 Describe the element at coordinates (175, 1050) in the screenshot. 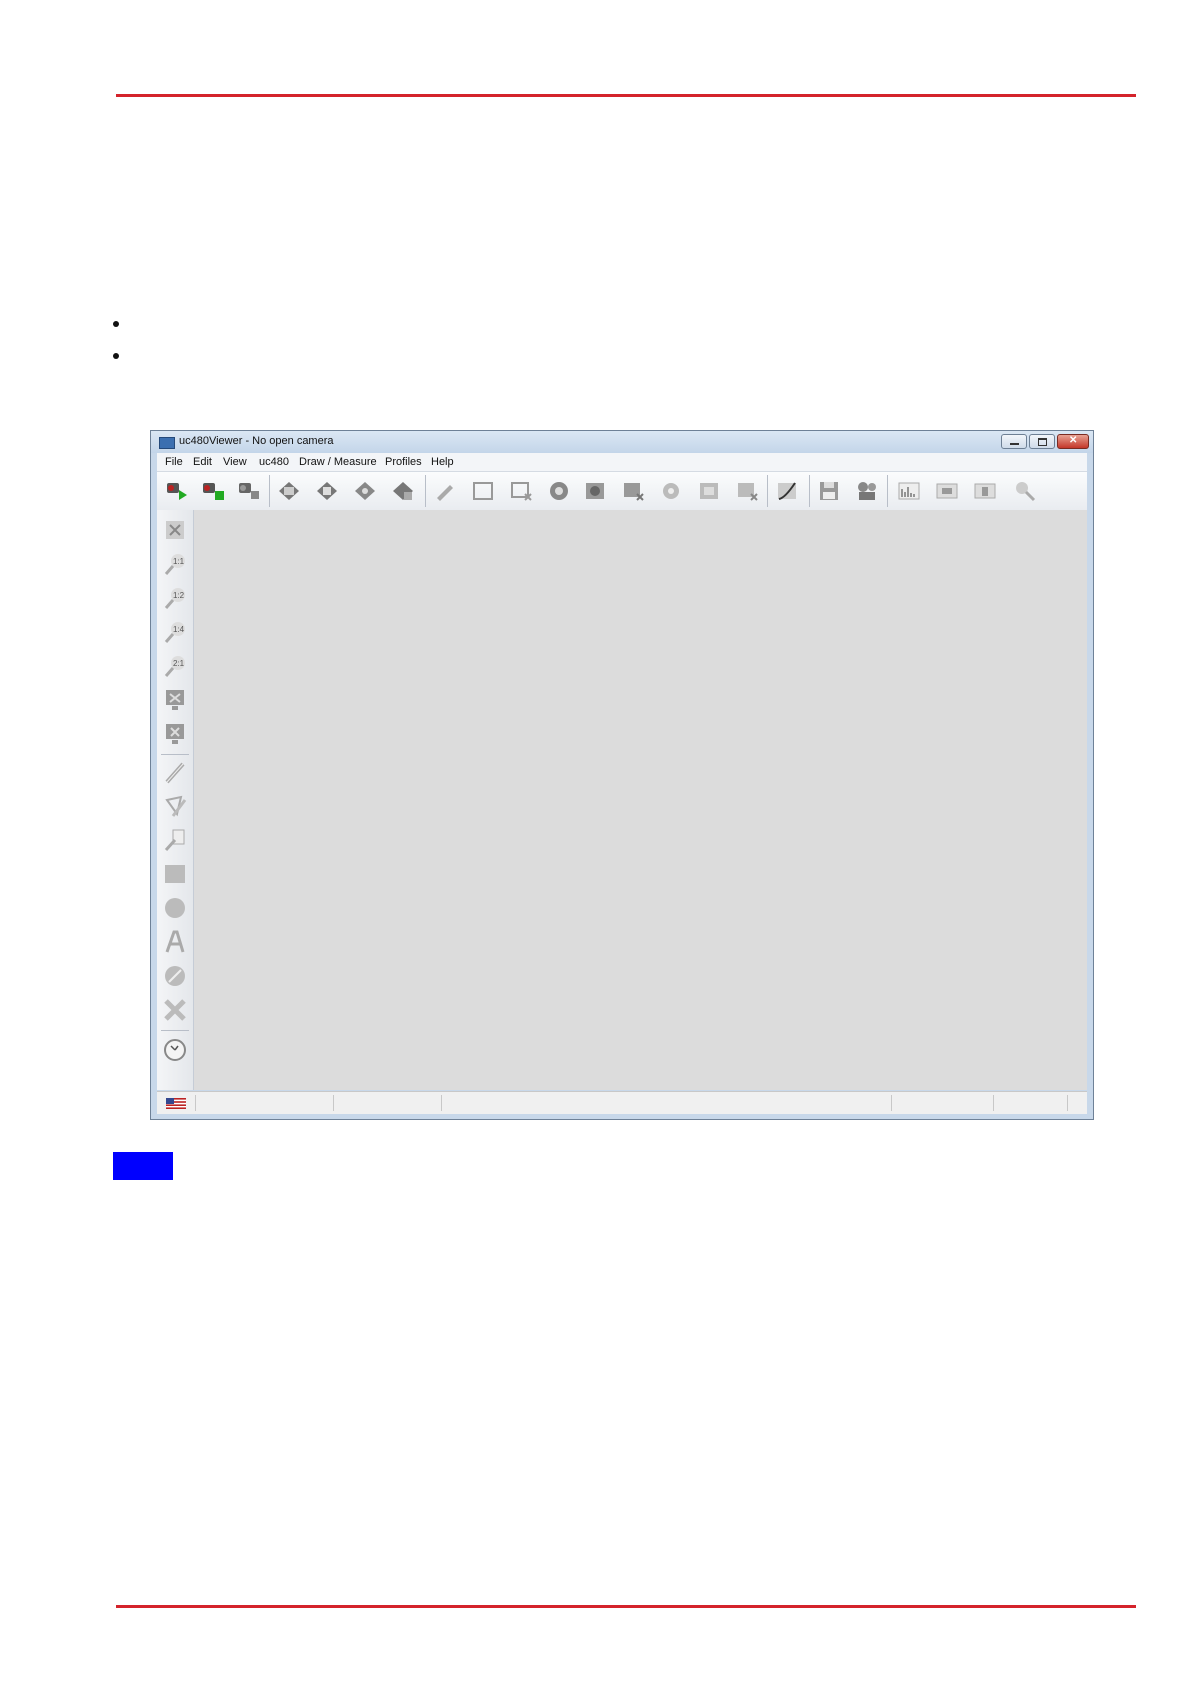

I see `clock-icon` at that location.